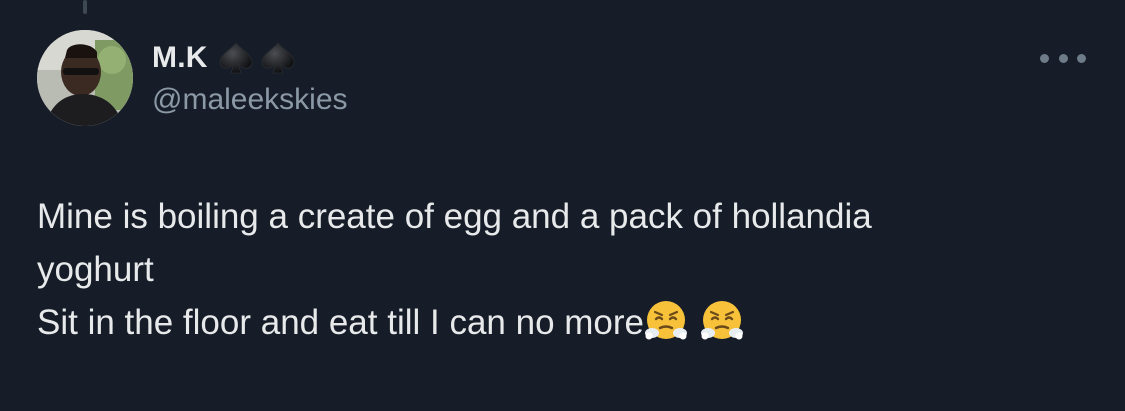  Describe the element at coordinates (250, 100) in the screenshot. I see `user-handle: @maleekskies` at that location.